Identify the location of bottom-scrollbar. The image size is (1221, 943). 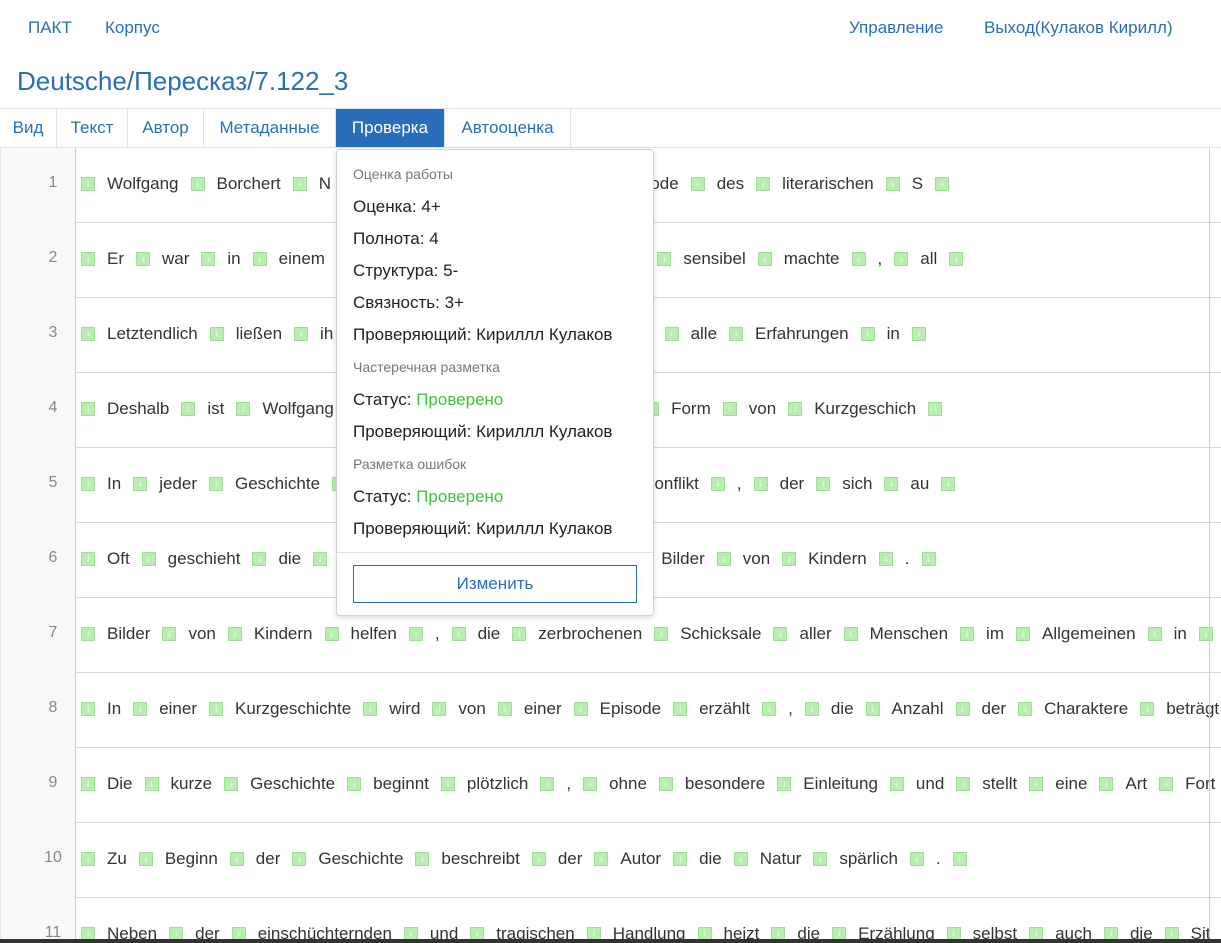
(610, 941).